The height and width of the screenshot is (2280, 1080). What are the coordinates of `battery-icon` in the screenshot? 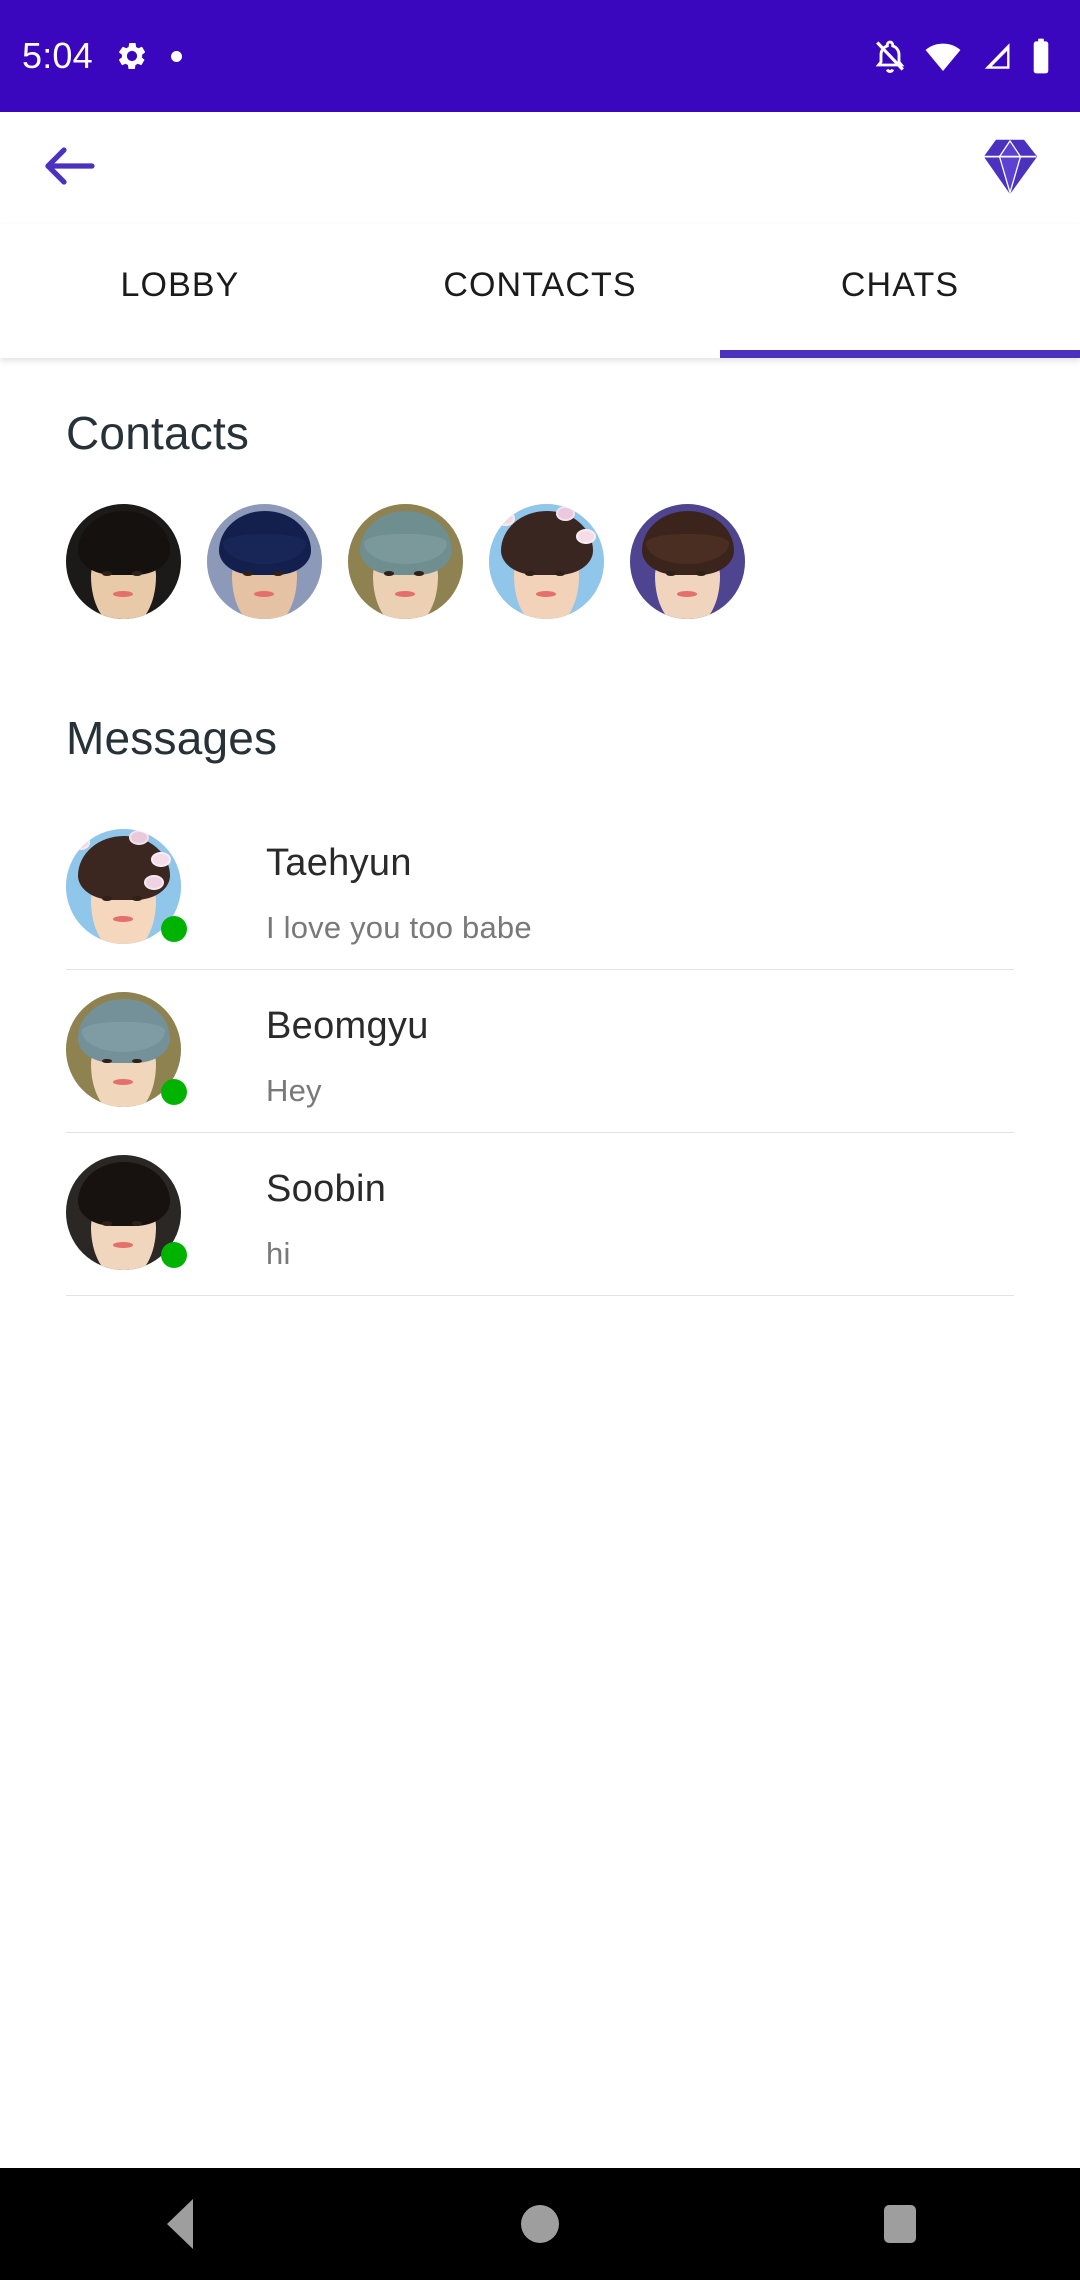 It's located at (1041, 56).